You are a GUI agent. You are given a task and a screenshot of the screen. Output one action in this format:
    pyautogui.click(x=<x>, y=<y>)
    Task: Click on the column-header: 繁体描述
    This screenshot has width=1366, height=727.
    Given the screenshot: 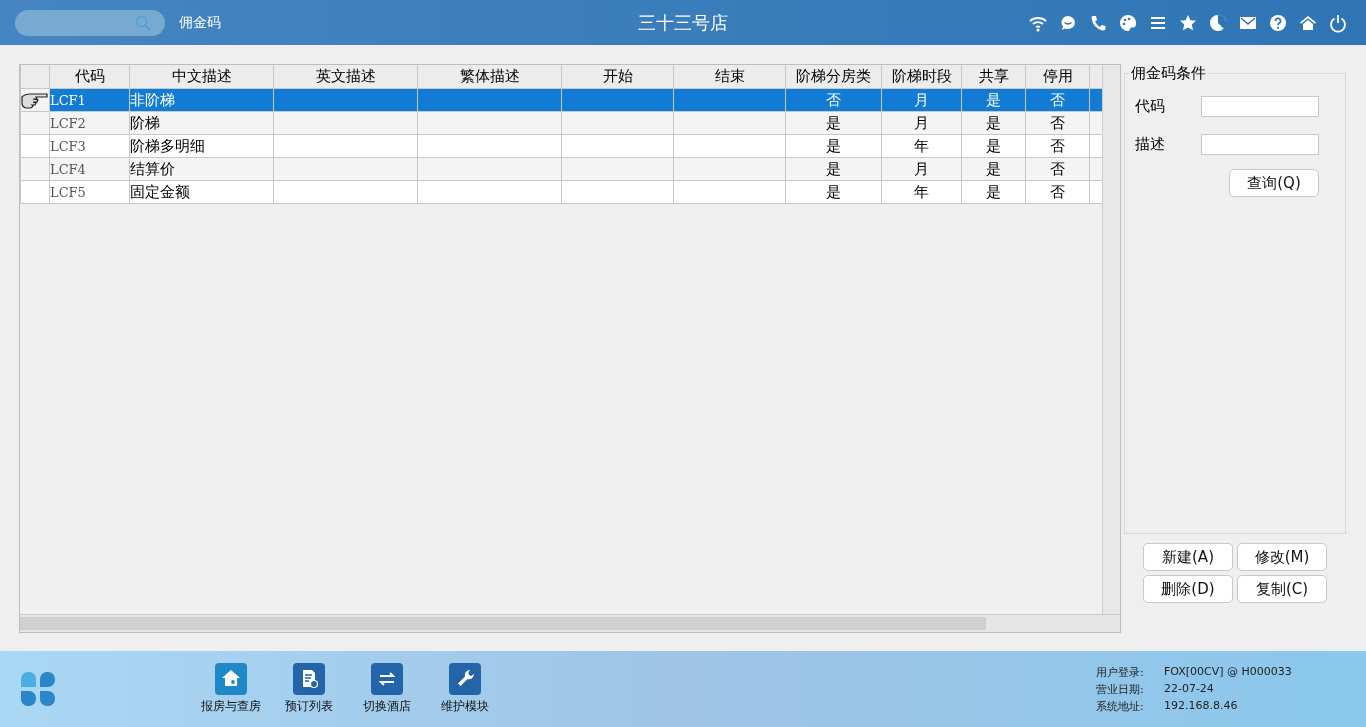 What is the action you would take?
    pyautogui.click(x=489, y=77)
    